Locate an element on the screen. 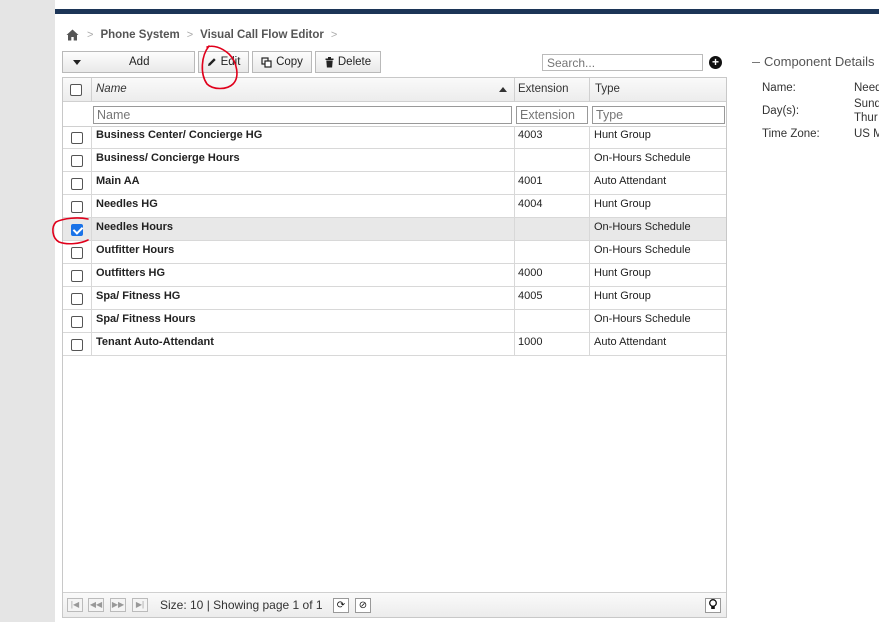 This screenshot has width=879, height=622. copy-icon is located at coordinates (266, 62).